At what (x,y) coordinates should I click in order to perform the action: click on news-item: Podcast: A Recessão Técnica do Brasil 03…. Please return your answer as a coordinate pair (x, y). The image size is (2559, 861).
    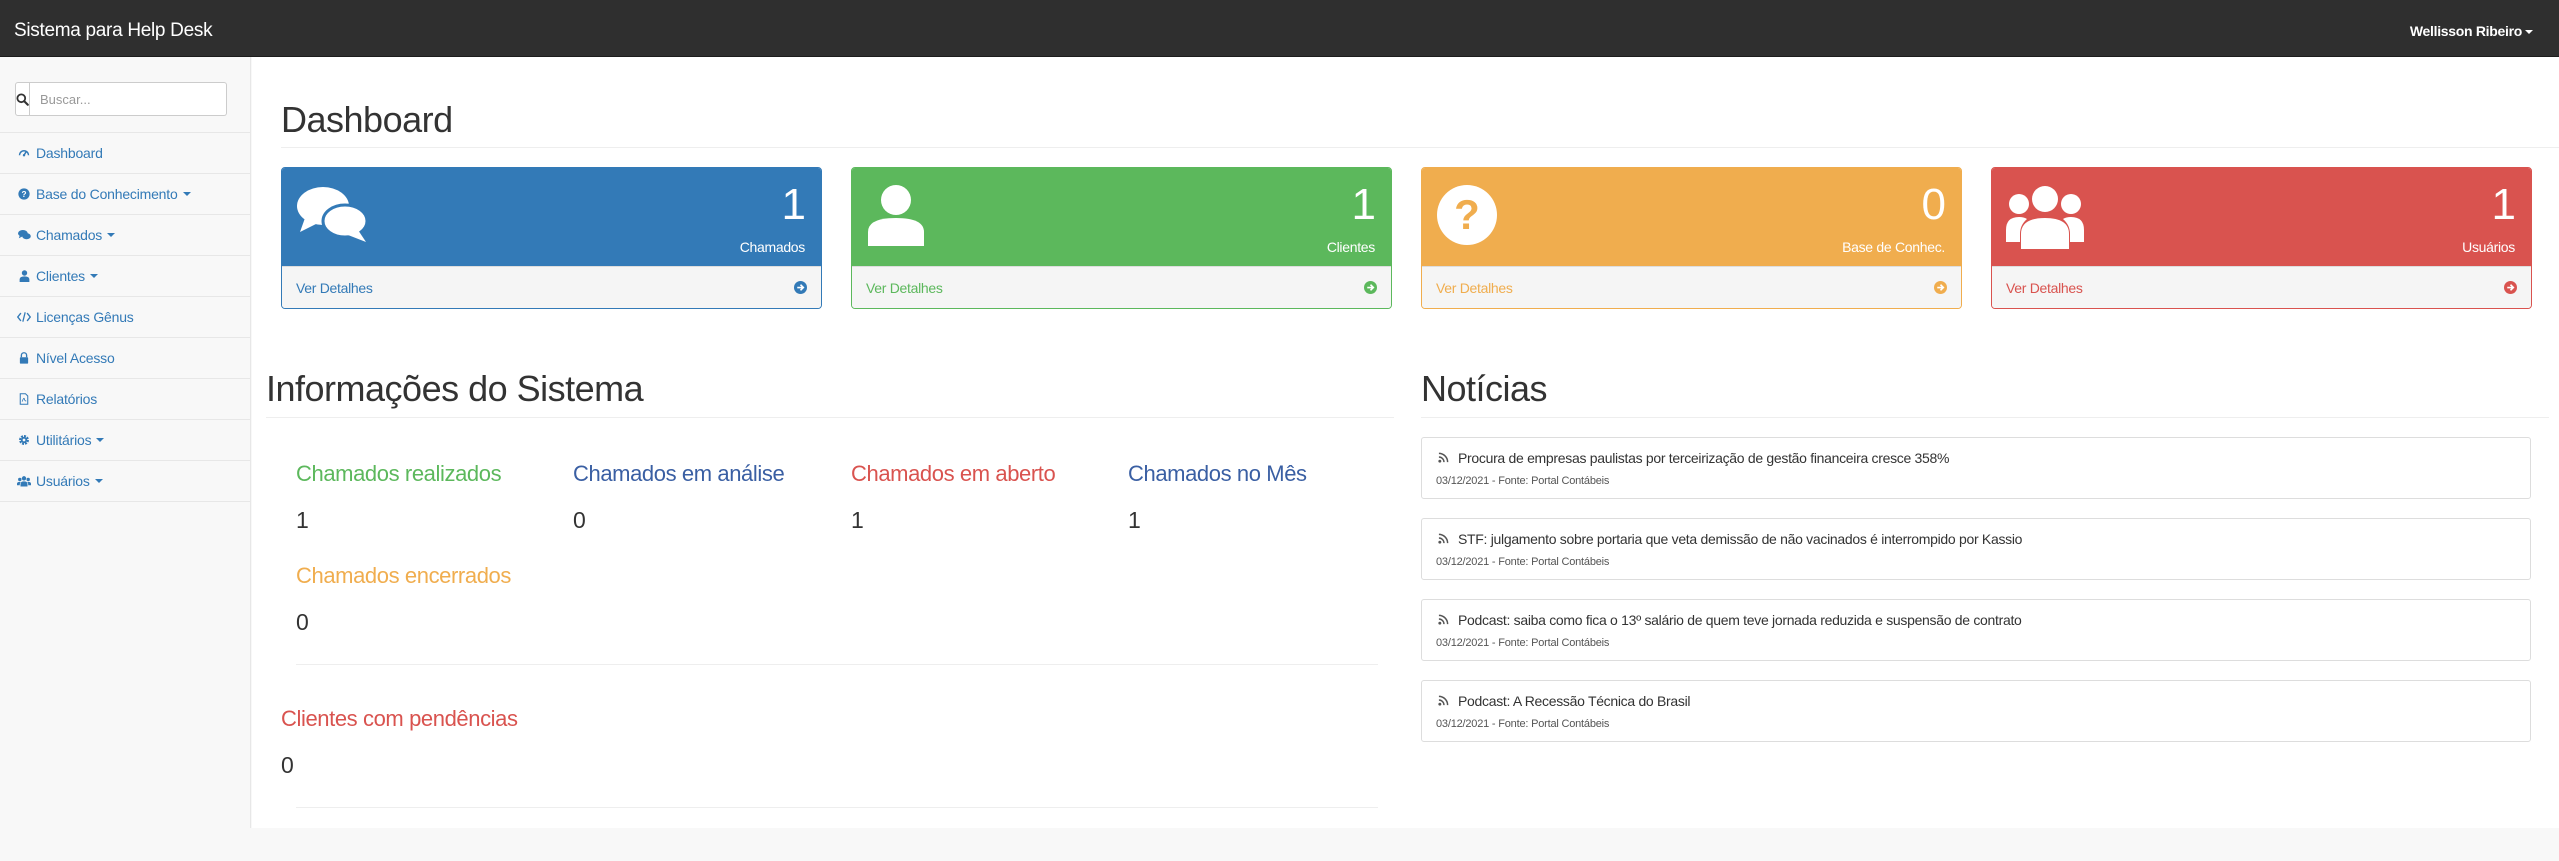
    Looking at the image, I should click on (1976, 711).